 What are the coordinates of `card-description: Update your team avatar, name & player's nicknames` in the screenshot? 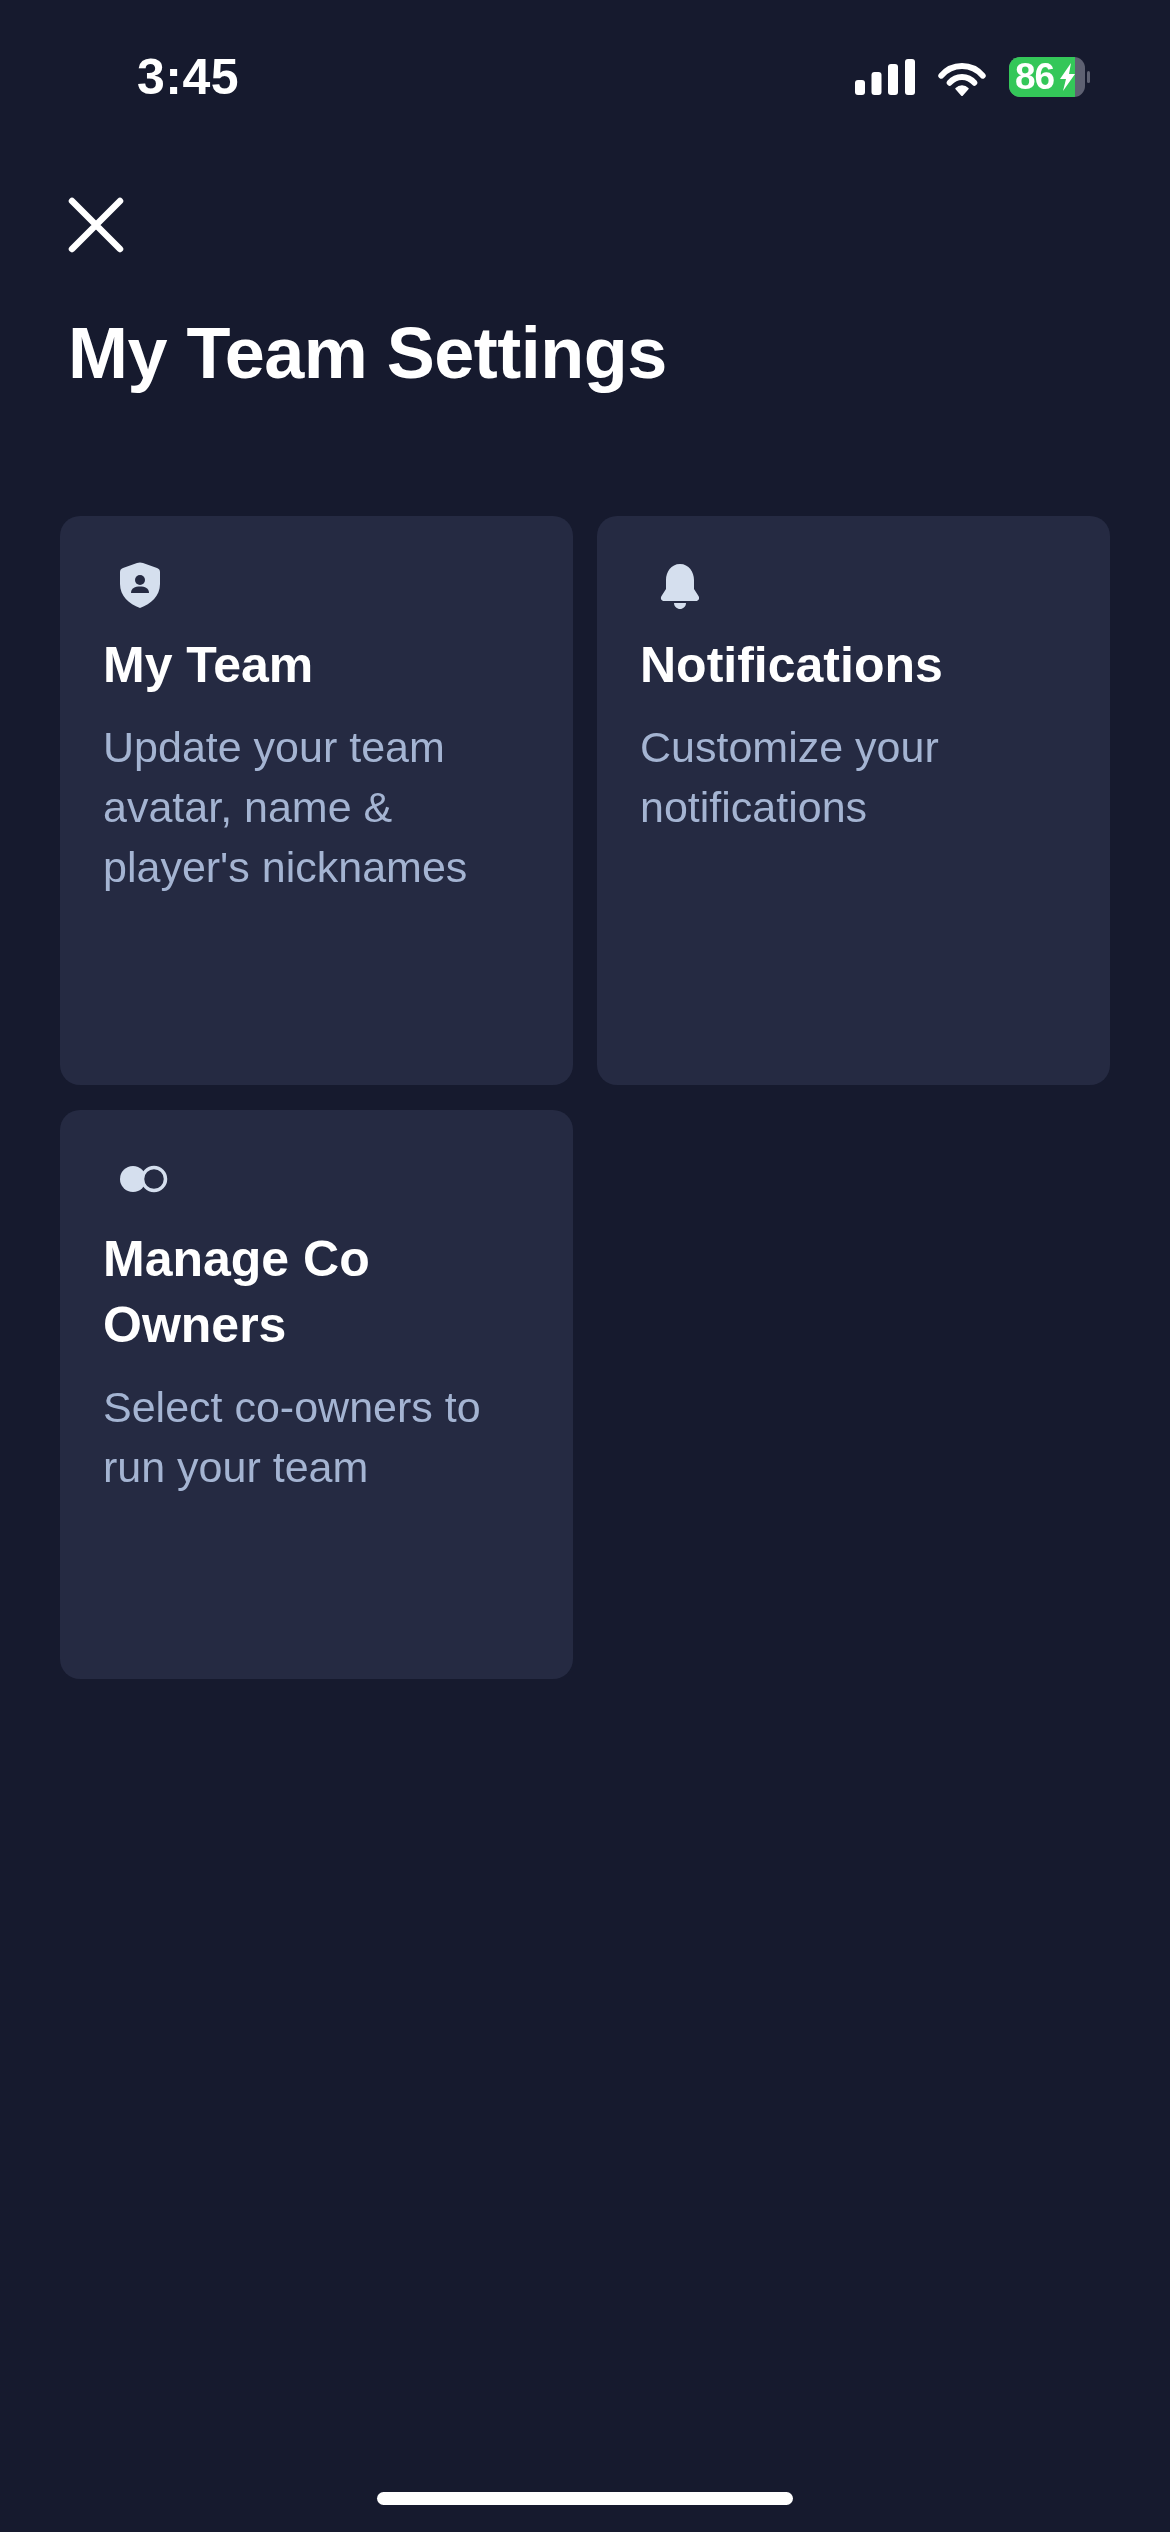 It's located at (286, 807).